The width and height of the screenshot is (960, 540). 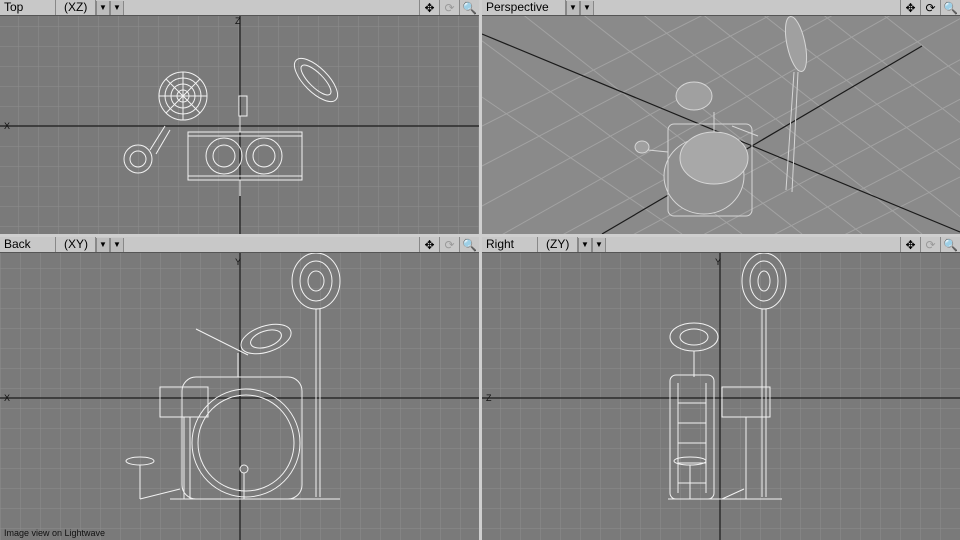 What do you see at coordinates (54, 533) in the screenshot?
I see `caption-text: Image view on Lightwave` at bounding box center [54, 533].